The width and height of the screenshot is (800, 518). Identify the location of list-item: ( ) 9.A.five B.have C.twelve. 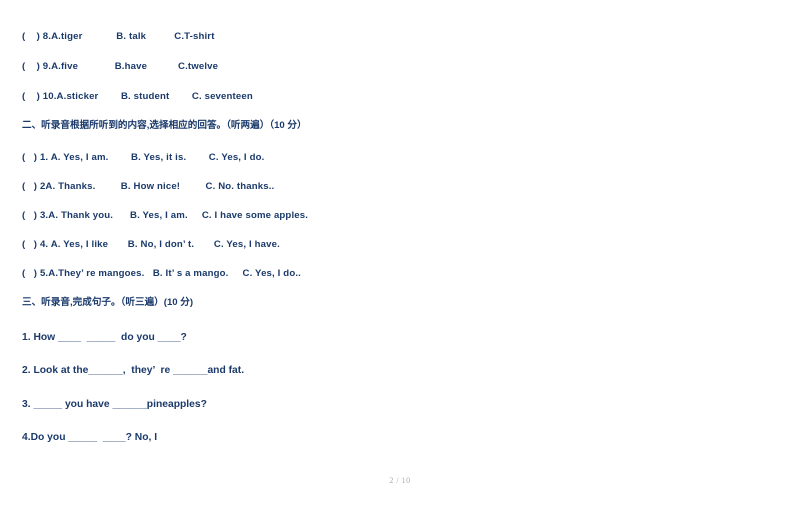
(120, 66).